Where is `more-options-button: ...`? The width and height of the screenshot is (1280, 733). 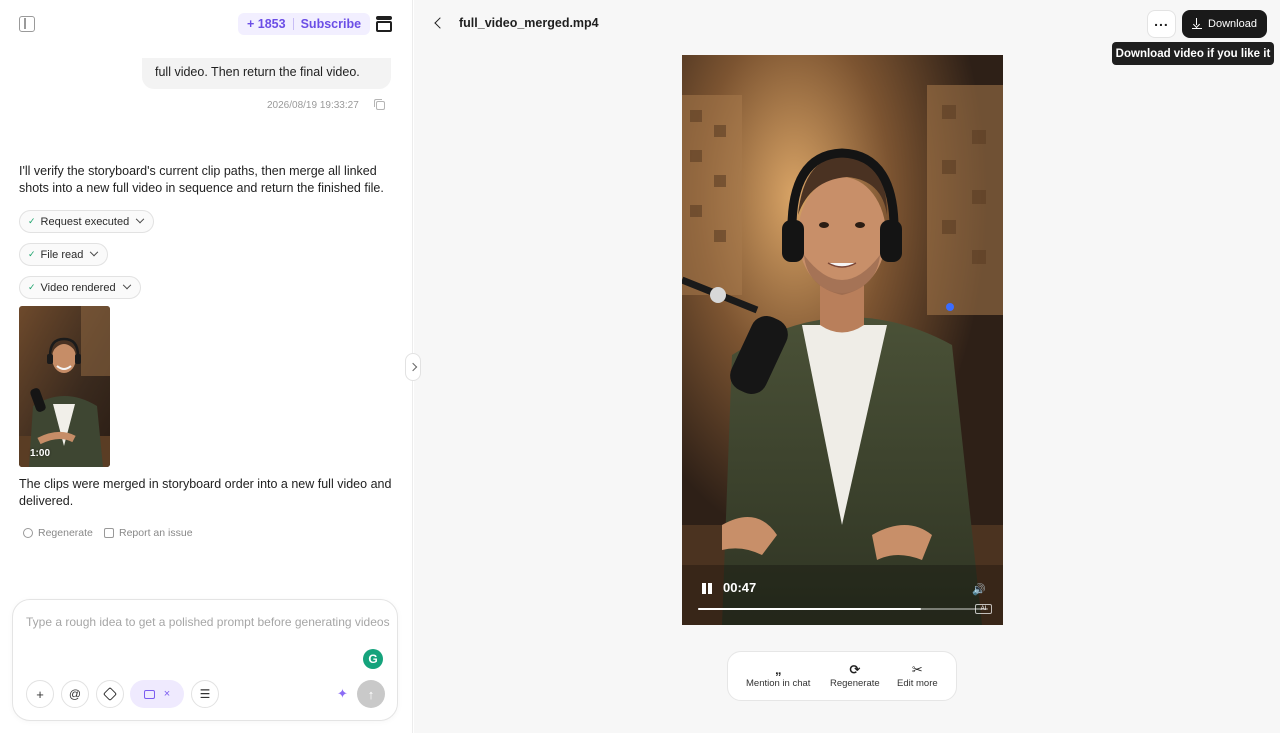 more-options-button: ... is located at coordinates (1161, 24).